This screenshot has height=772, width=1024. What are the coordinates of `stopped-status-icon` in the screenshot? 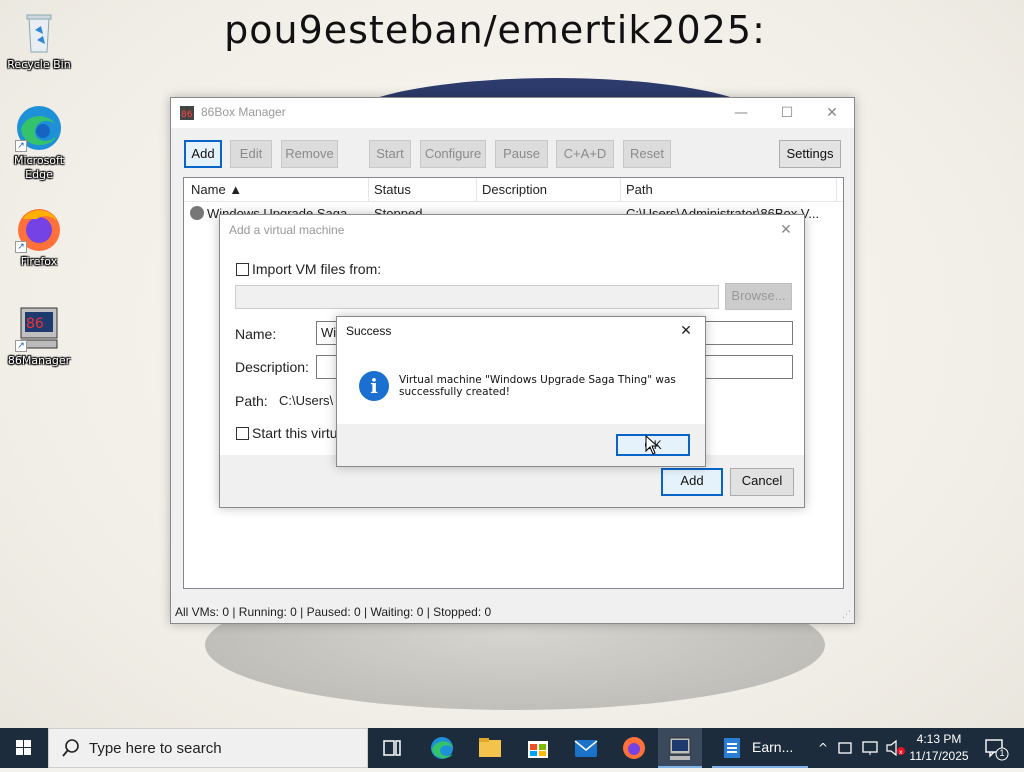 It's located at (197, 213).